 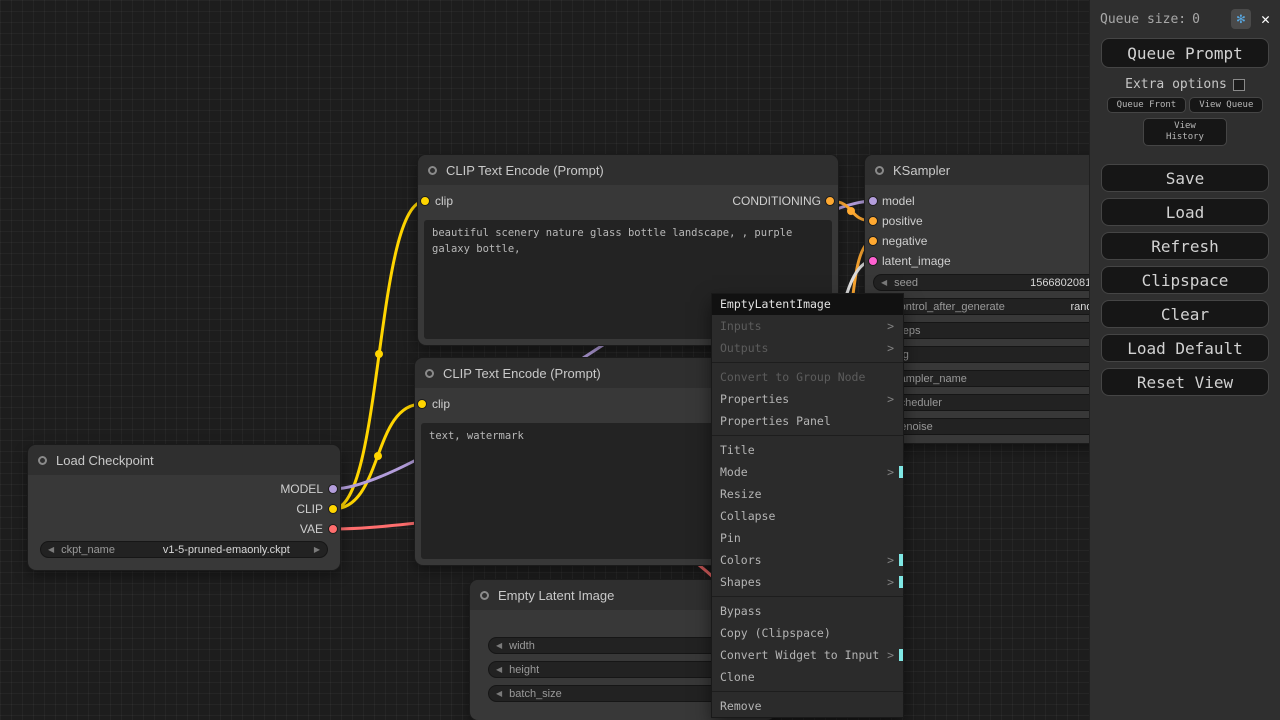 What do you see at coordinates (776, 201) in the screenshot?
I see `output-label-conditioning: CONDITIONING` at bounding box center [776, 201].